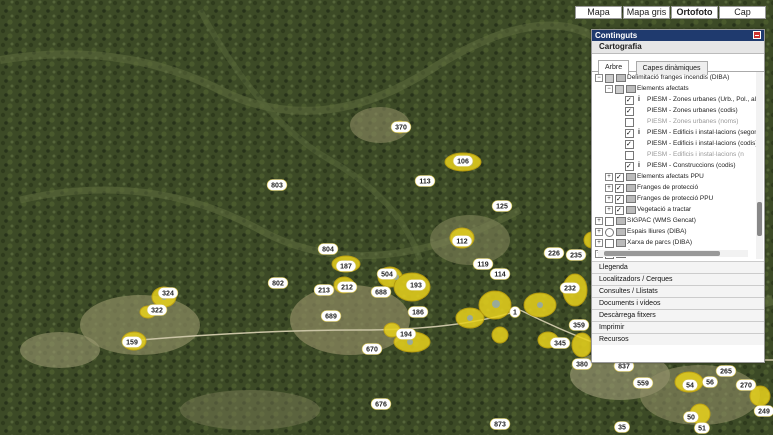 The image size is (773, 435). I want to click on tree-item: + Franges de protecció PPU, so click(672, 198).